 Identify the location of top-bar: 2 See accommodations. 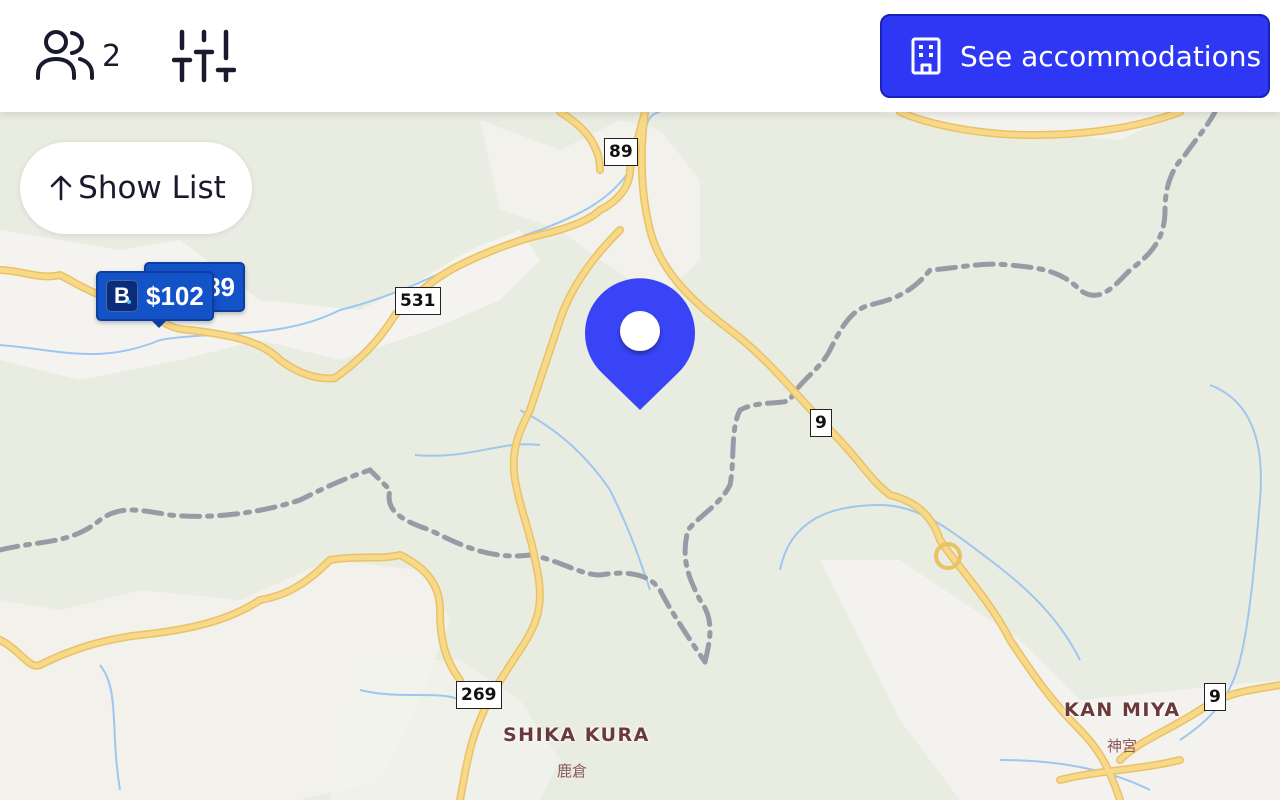
(640, 56).